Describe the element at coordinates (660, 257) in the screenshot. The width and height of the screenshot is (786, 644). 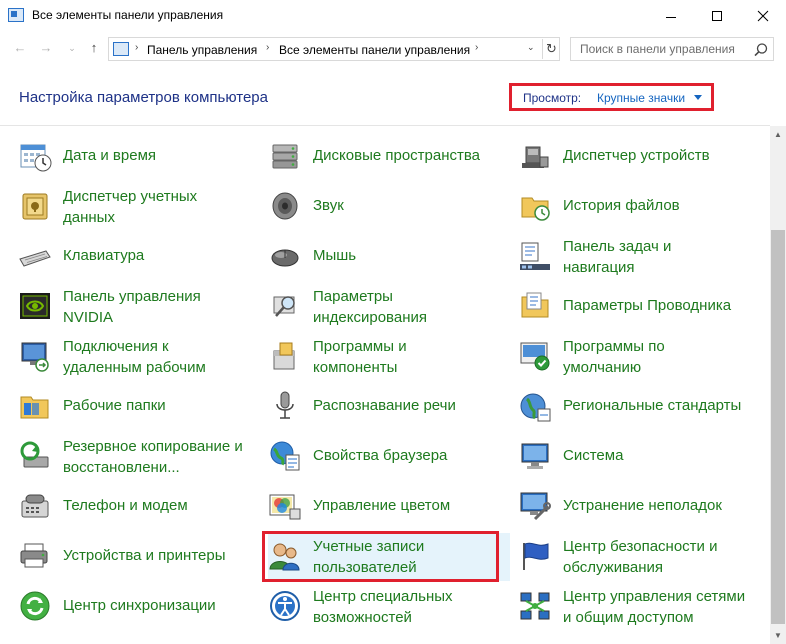
I see `cp-item-label: Панель задач и навигация` at that location.